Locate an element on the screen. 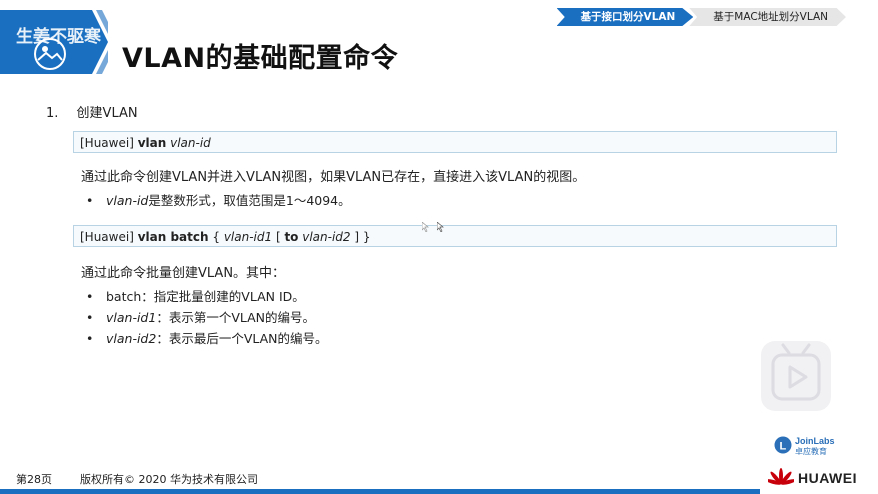 Image resolution: width=878 pixels, height=494 pixels. section-heading: 1. 创建VLAN is located at coordinates (92, 111).